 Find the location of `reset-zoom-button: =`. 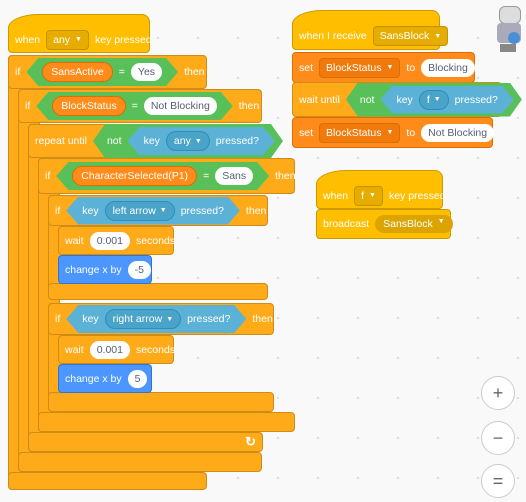

reset-zoom-button: = is located at coordinates (498, 481).